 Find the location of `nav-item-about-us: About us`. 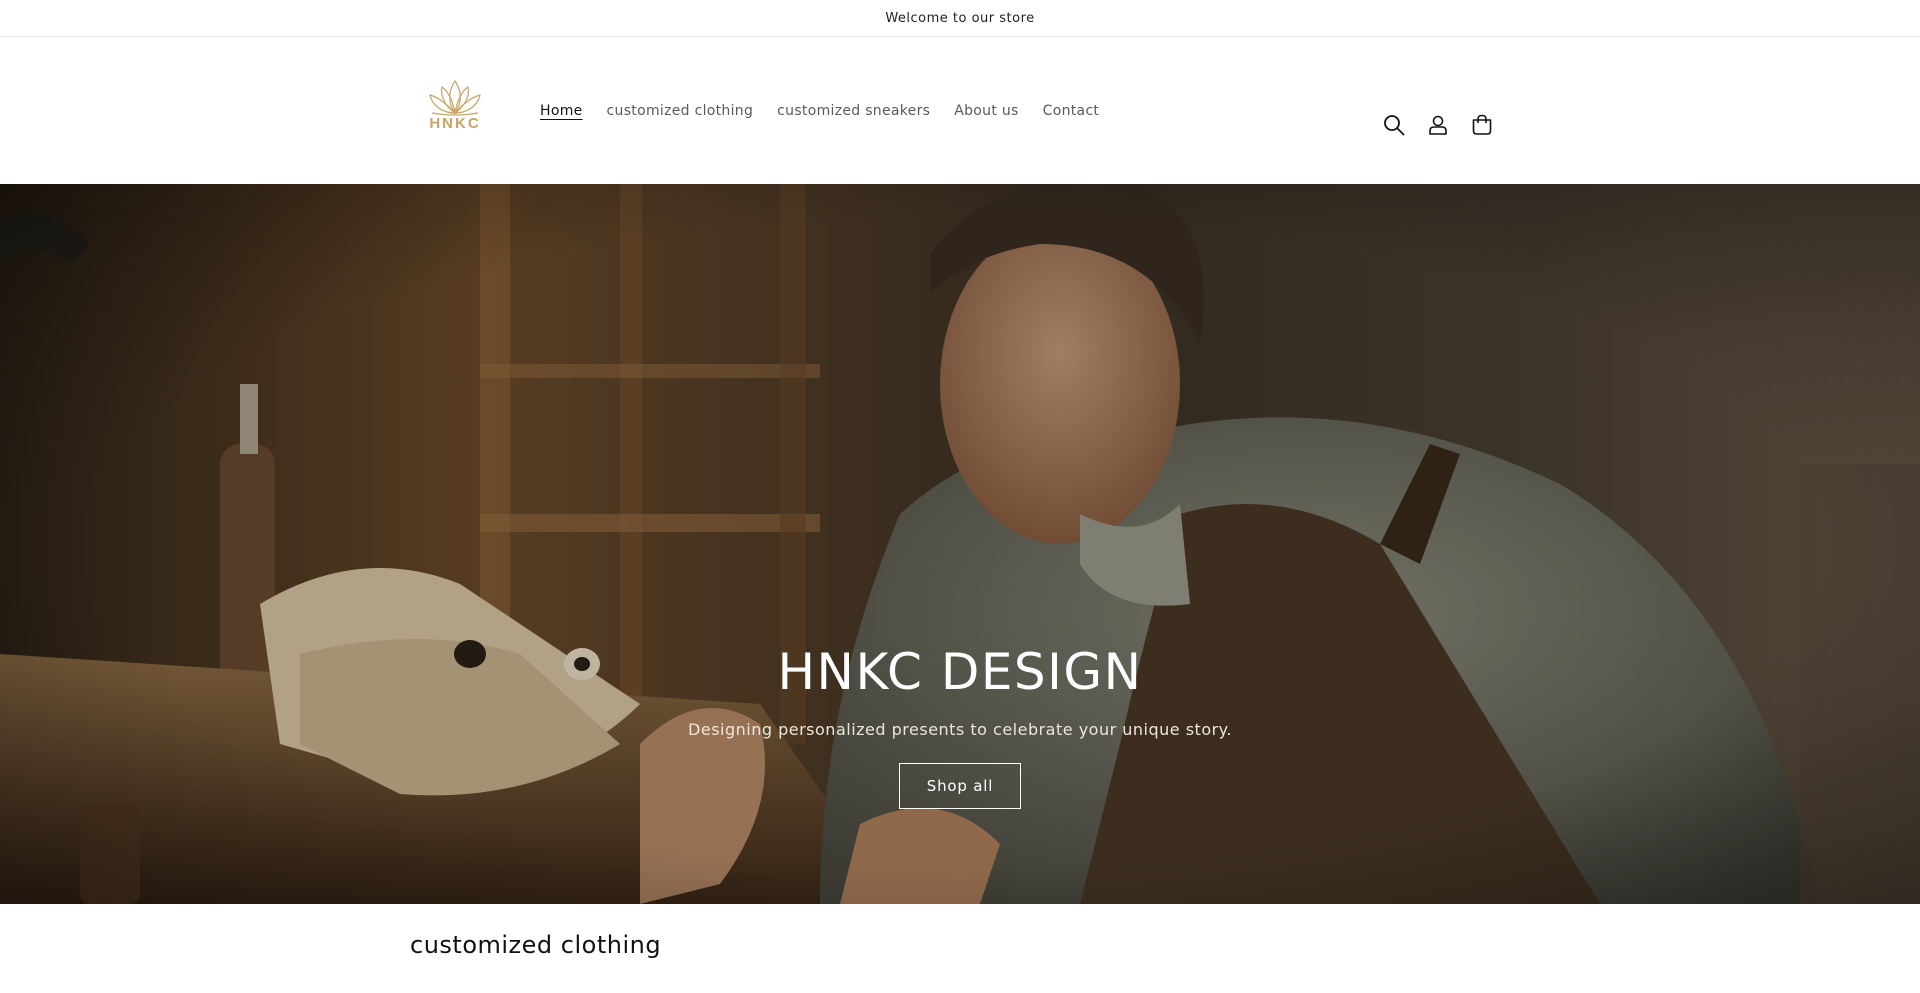

nav-item-about-us: About us is located at coordinates (986, 111).